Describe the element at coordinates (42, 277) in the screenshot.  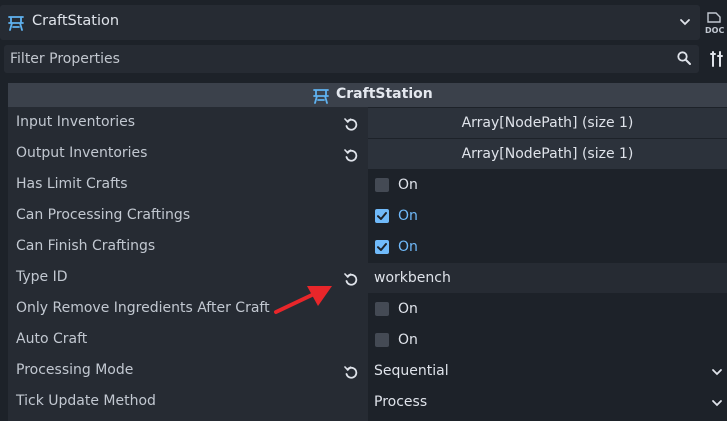
I see `property-label: Type ID` at that location.